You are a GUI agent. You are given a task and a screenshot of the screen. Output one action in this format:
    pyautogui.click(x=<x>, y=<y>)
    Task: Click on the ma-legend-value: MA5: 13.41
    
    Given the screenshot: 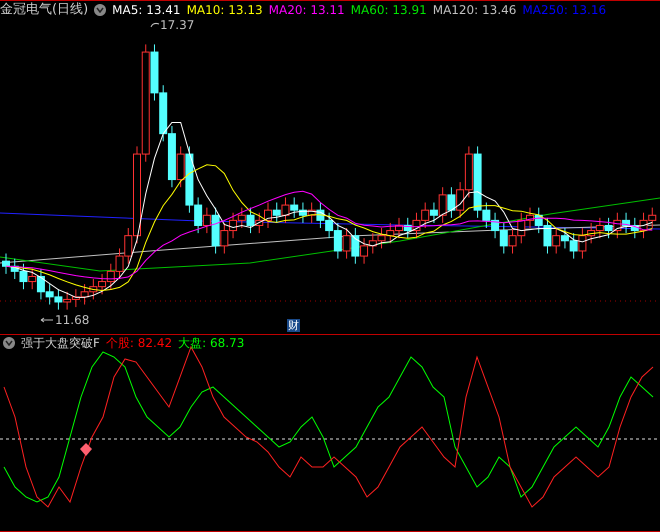 What is the action you would take?
    pyautogui.click(x=146, y=10)
    